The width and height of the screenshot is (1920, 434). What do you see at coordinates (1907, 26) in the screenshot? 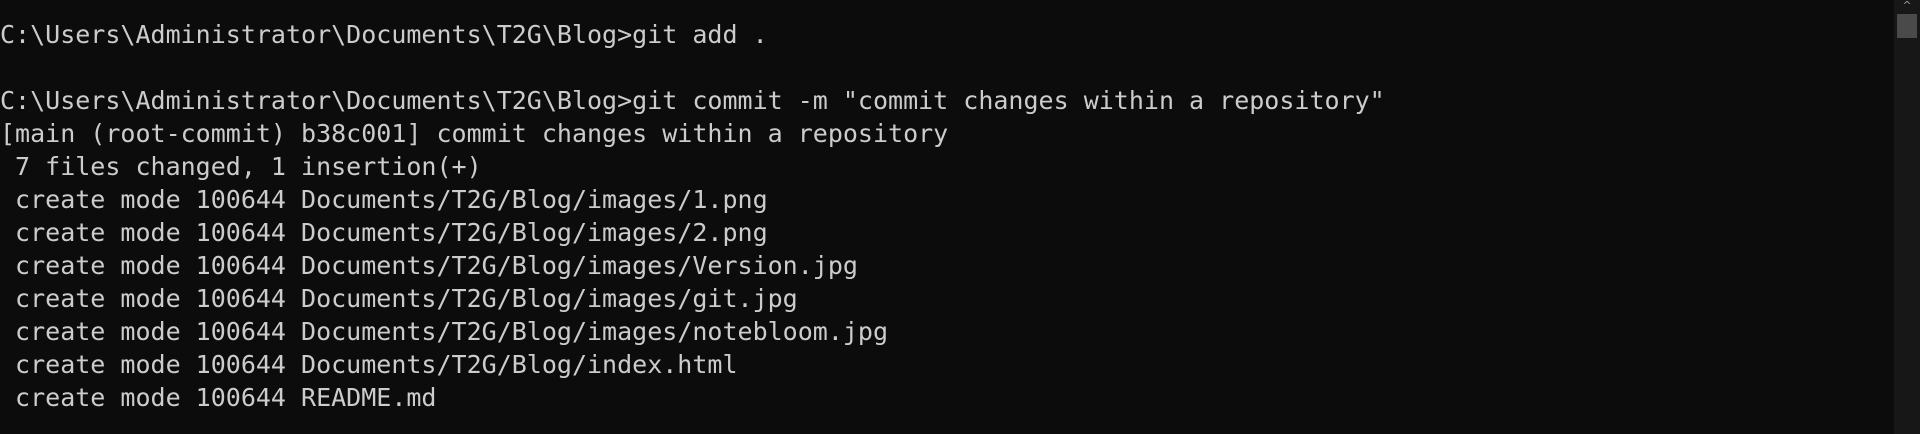
I see `scrollbar-thumb` at bounding box center [1907, 26].